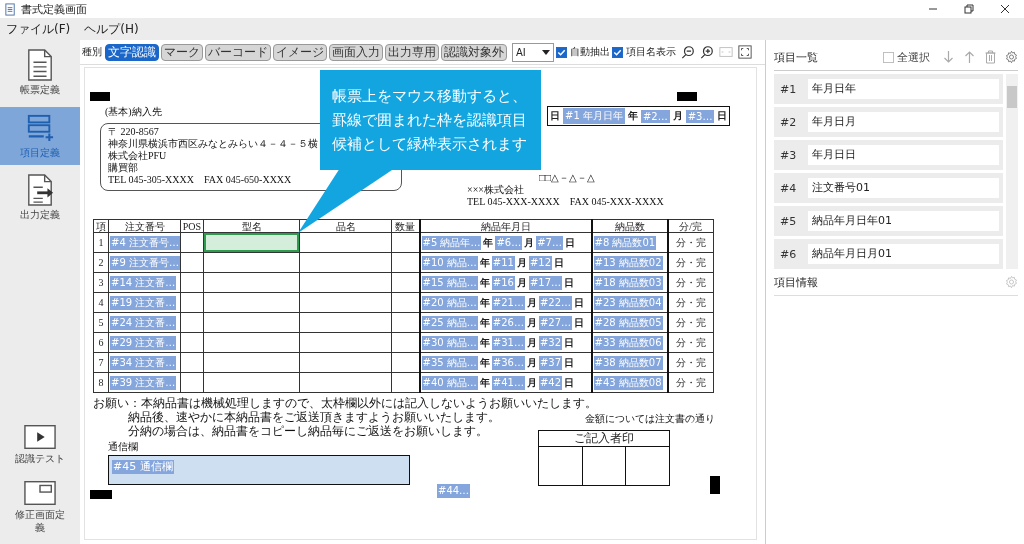 The image size is (1024, 544). Describe the element at coordinates (688, 52) in the screenshot. I see `zoom-out-icon` at that location.